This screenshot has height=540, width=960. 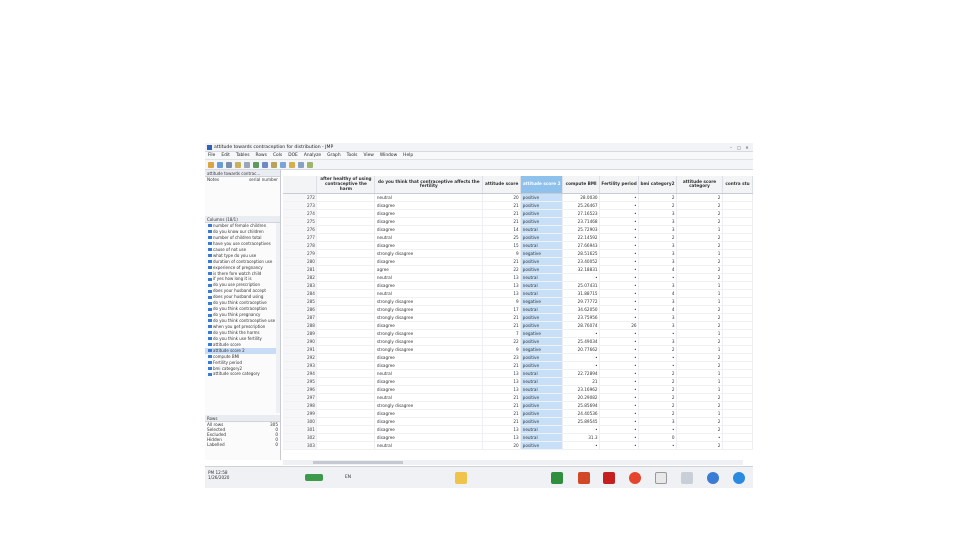 I want to click on row-number: 282, so click(x=300, y=277).